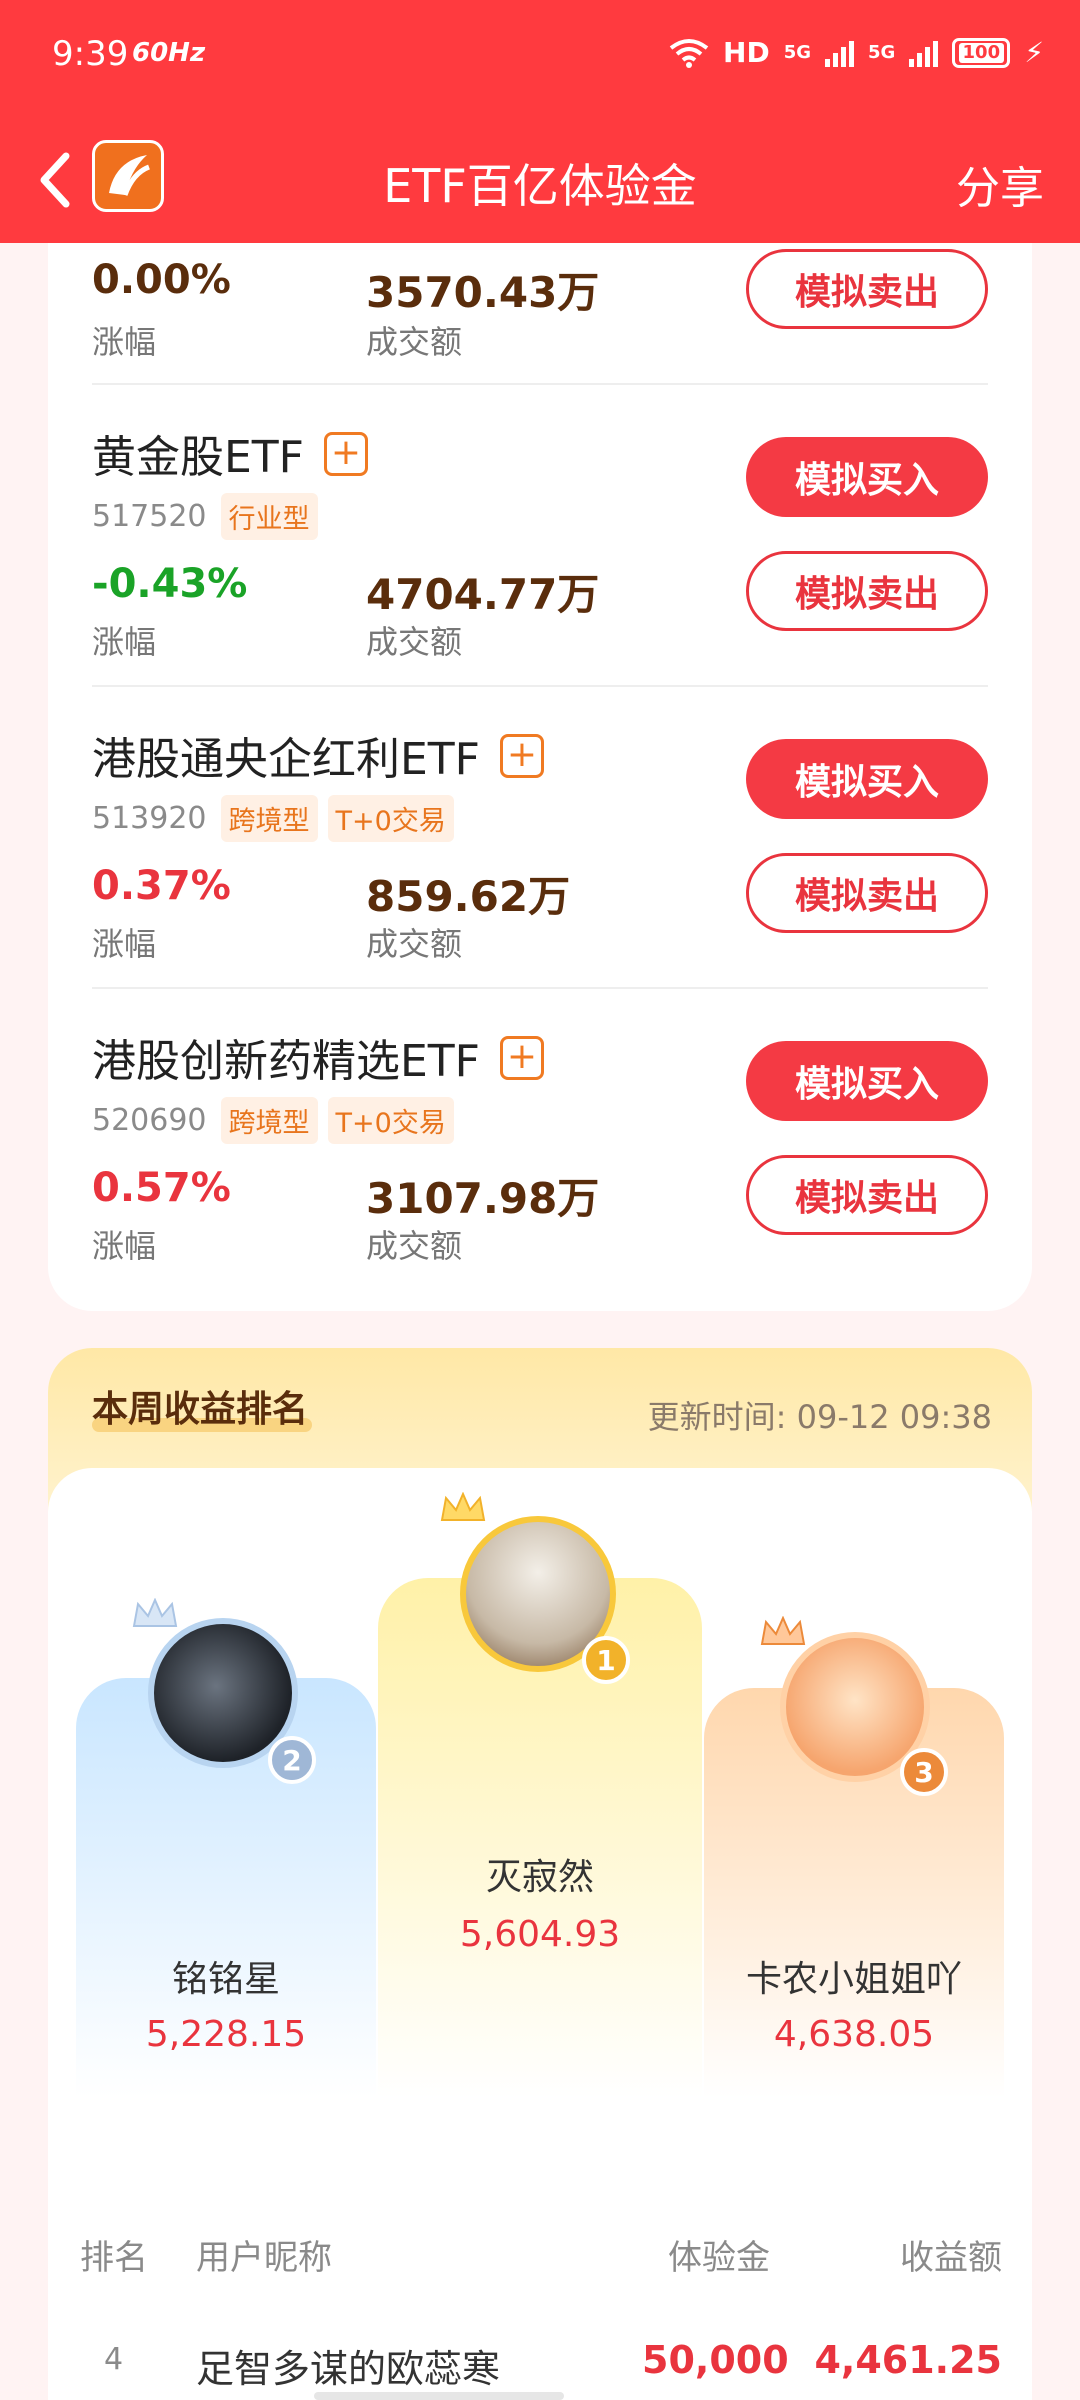  I want to click on etf-row-partial: 0.00% 涨幅 3570.43万 成交额 模拟卖出, so click(540, 313).